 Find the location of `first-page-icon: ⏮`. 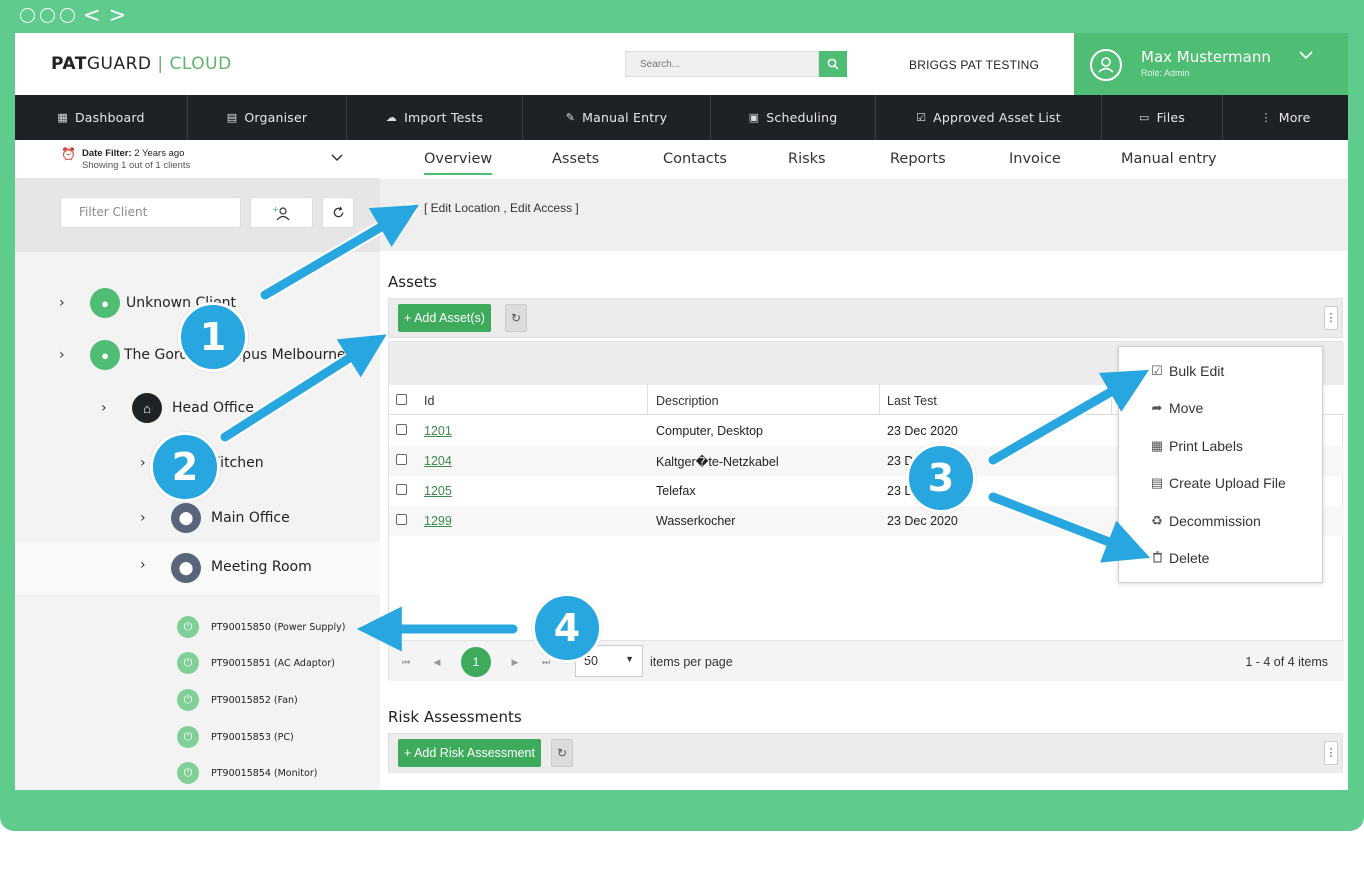

first-page-icon: ⏮ is located at coordinates (406, 662).